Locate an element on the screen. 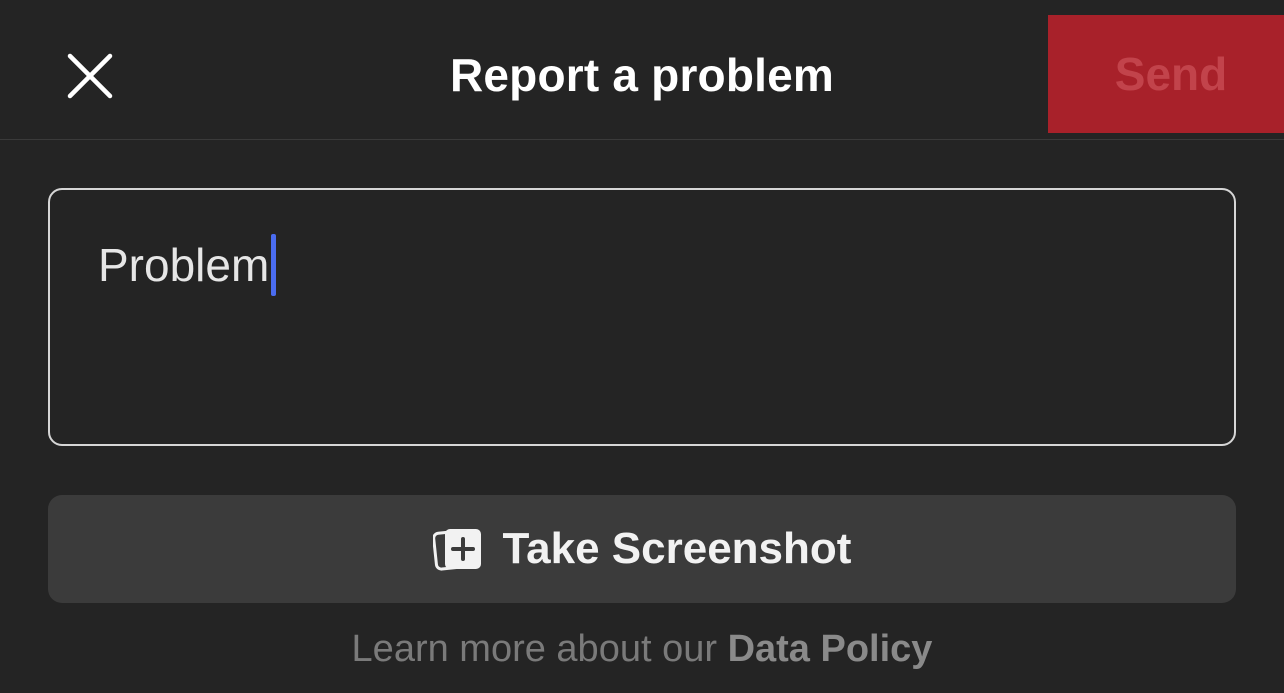 The image size is (1284, 693). footer-text: Learn more about our is located at coordinates (539, 649).